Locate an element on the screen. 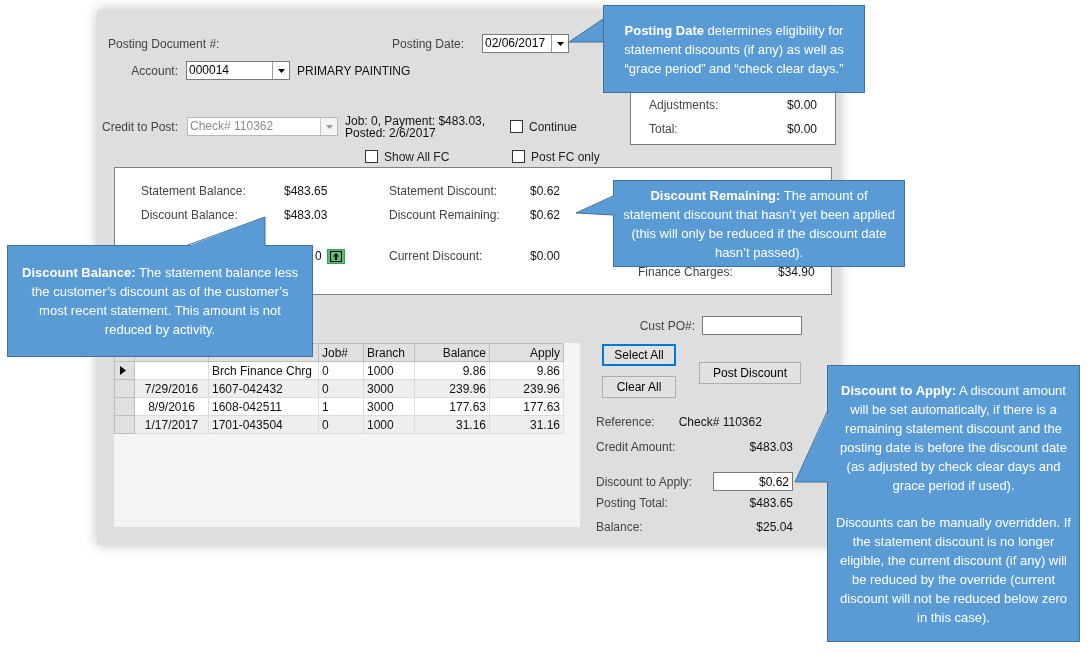 This screenshot has height=653, width=1088. column-header: Balance is located at coordinates (452, 352).